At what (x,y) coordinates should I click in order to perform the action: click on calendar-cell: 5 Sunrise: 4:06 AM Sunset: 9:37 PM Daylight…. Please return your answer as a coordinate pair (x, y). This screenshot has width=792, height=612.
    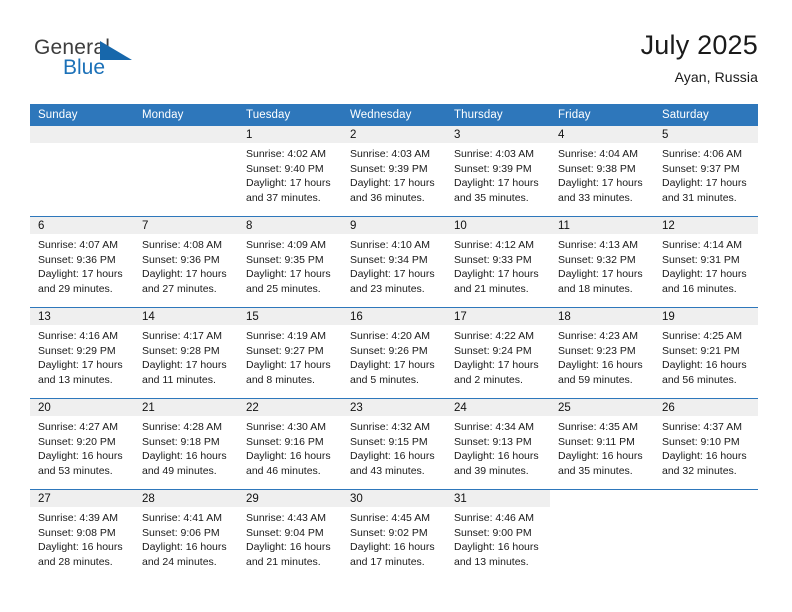
    Looking at the image, I should click on (706, 171).